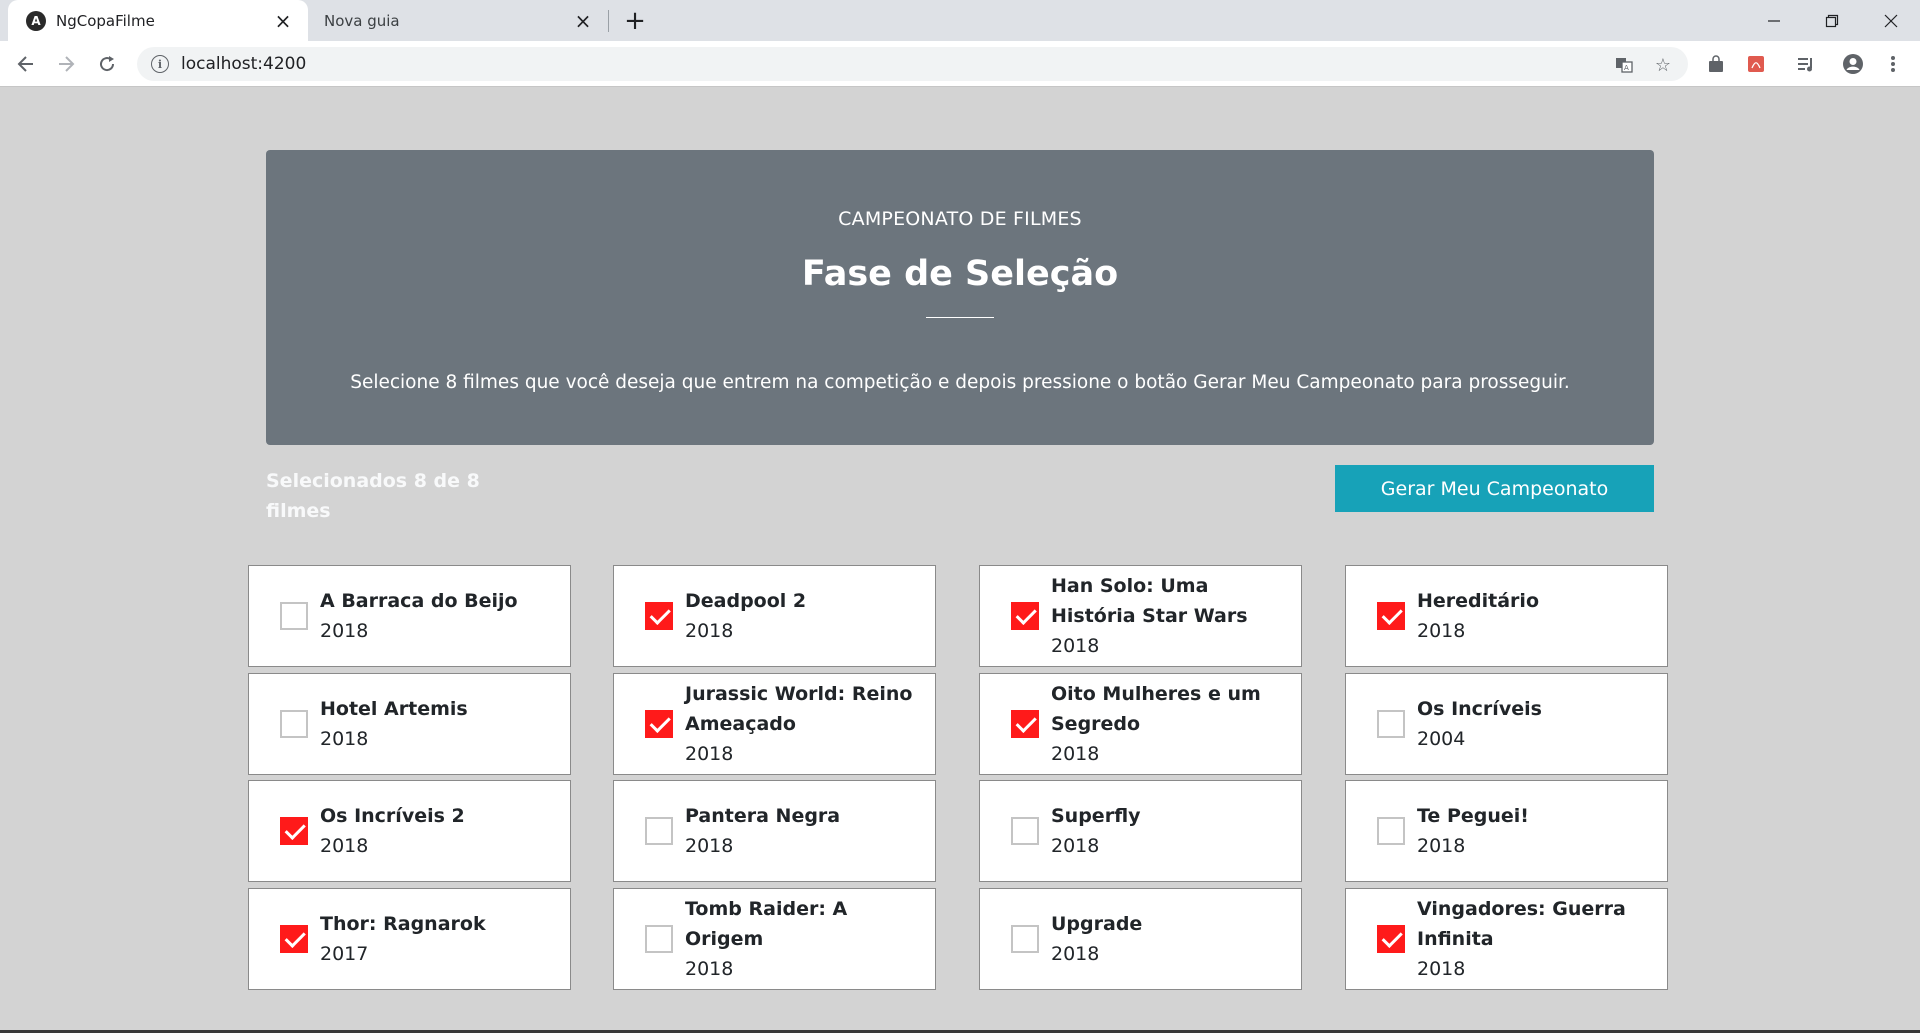 The height and width of the screenshot is (1033, 1920). I want to click on movie-card: Upgrade 2018, so click(1140, 939).